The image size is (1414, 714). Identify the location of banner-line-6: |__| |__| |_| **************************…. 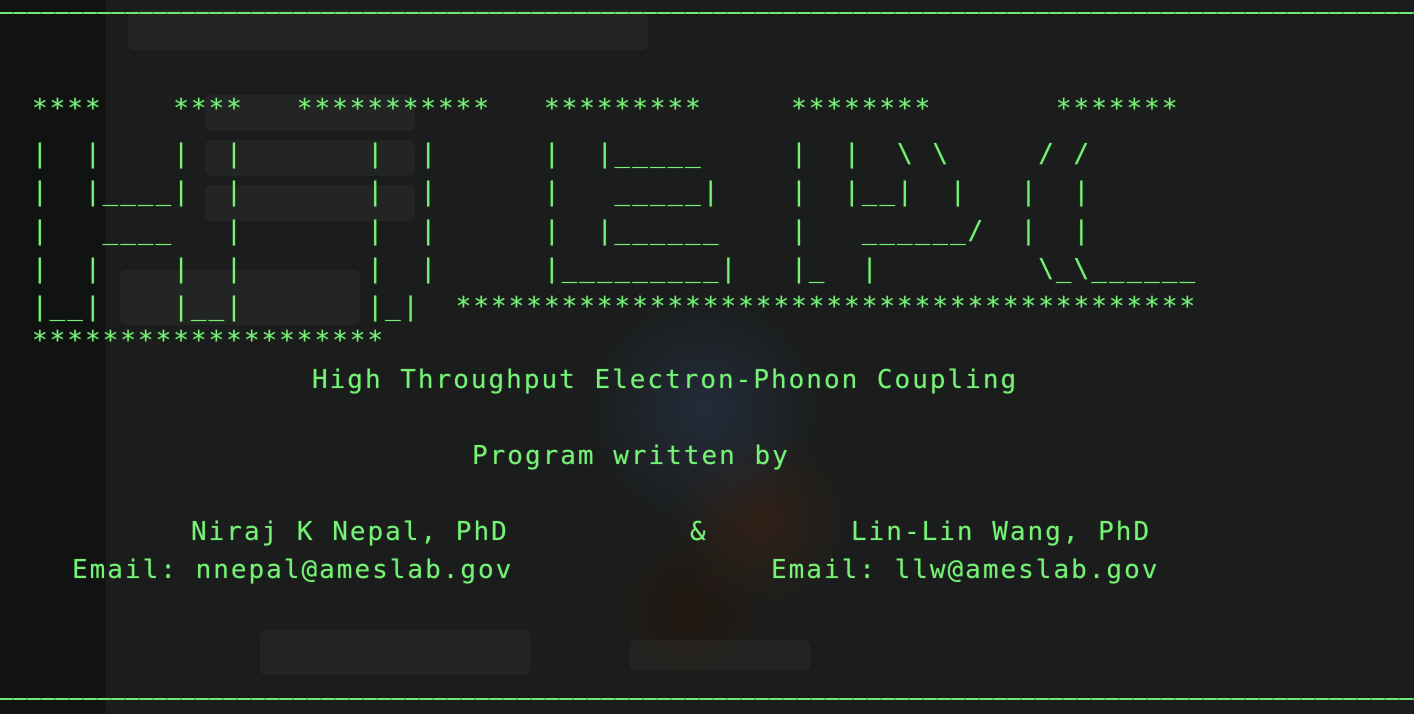
(615, 307).